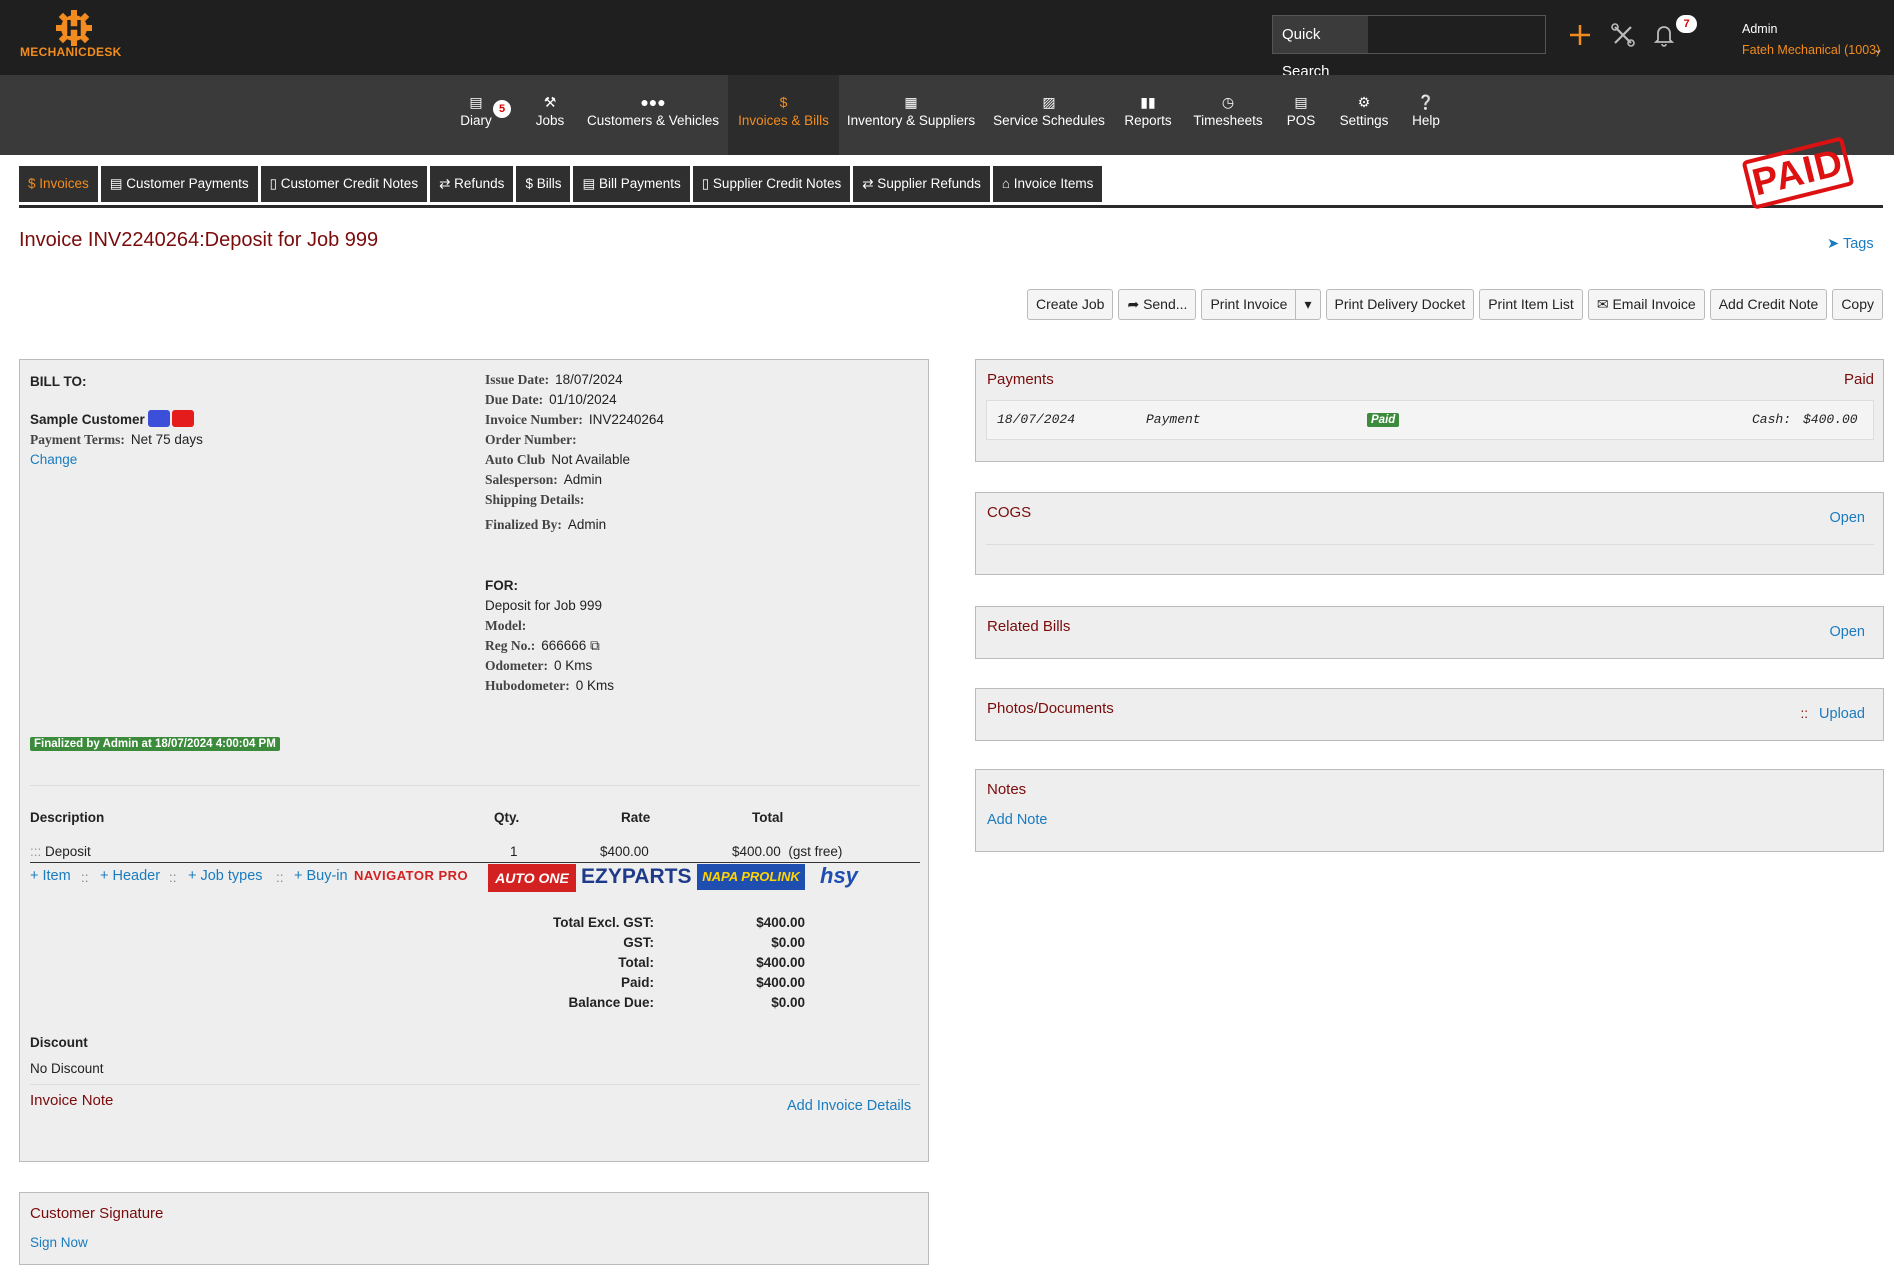 Image resolution: width=1894 pixels, height=1280 pixels. I want to click on cogs-open-link: Open, so click(1847, 518).